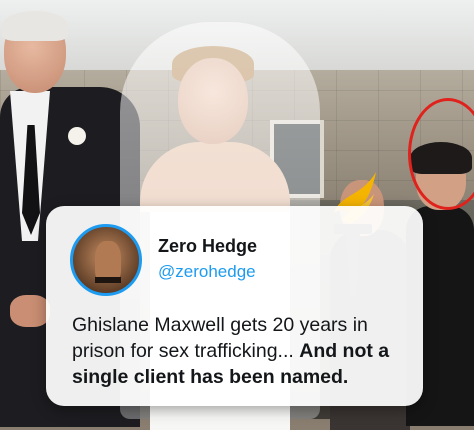 This screenshot has width=474, height=430. I want to click on man-hand, so click(30, 311).